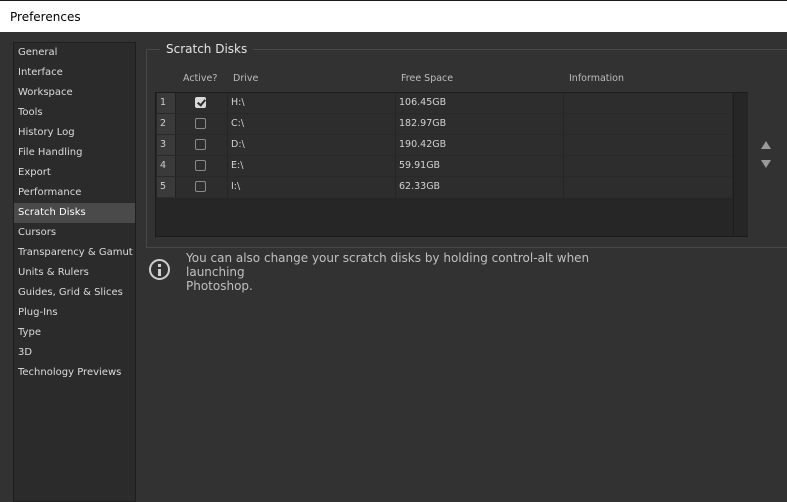 Image resolution: width=787 pixels, height=502 pixels. What do you see at coordinates (74, 253) in the screenshot?
I see `sidebar-item-transparency-gamut: Transparency & Gamut` at bounding box center [74, 253].